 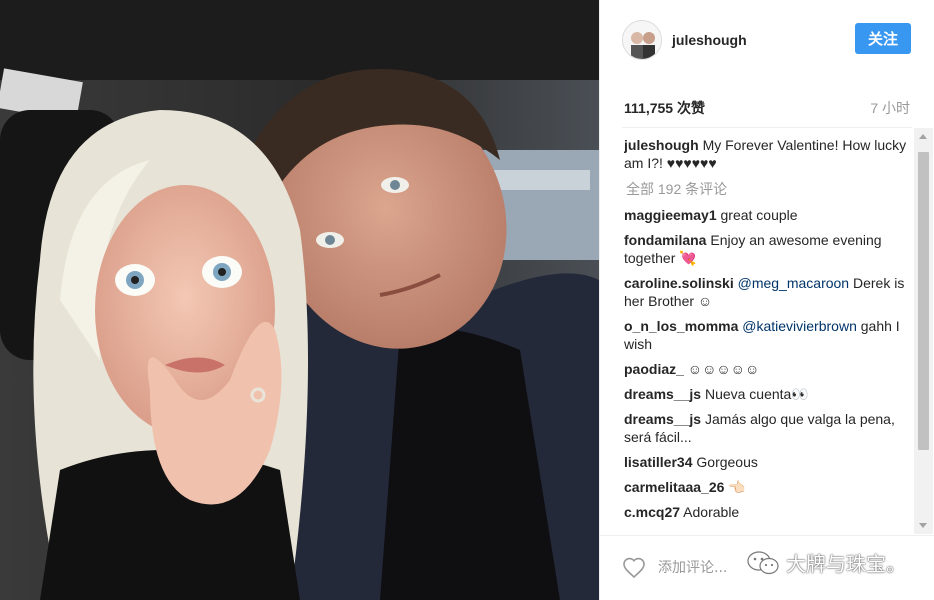 I want to click on avatar-image, so click(x=642, y=40).